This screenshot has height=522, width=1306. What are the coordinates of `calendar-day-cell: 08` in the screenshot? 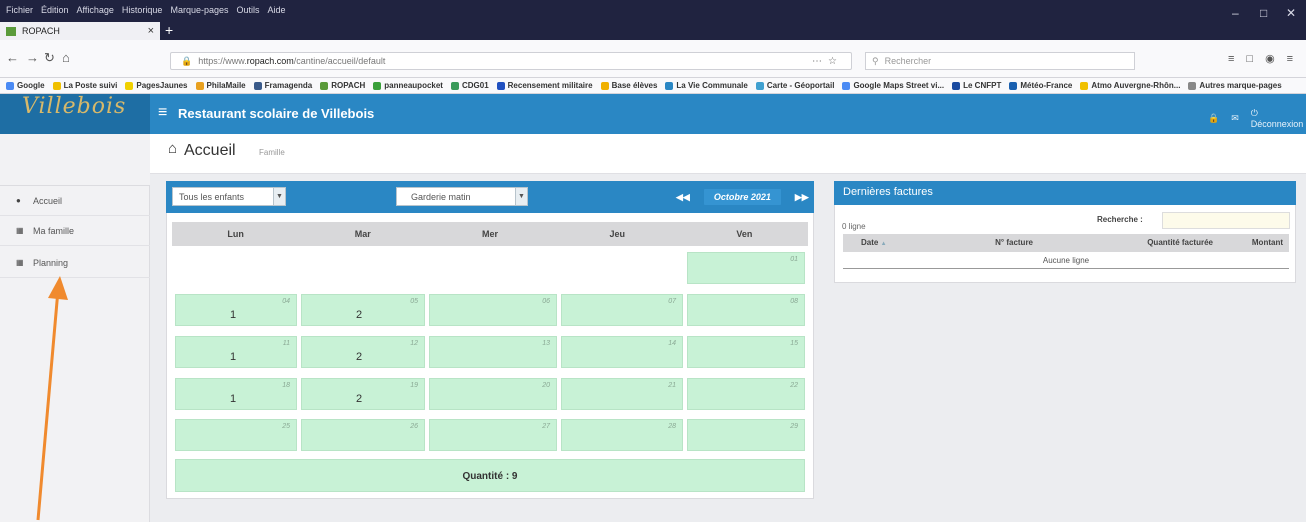 It's located at (746, 310).